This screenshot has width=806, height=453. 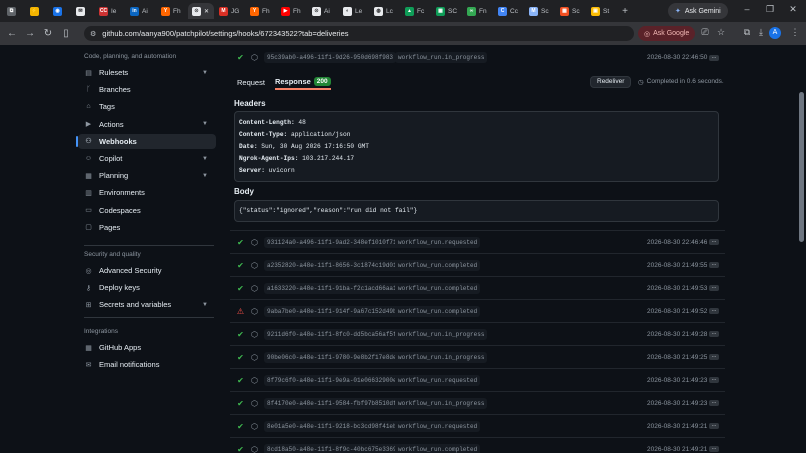 What do you see at coordinates (332, 380) in the screenshot?
I see `delivery-guid: 8f79c6f0-a48e-11f1-9e9a-01e06632900e` at bounding box center [332, 380].